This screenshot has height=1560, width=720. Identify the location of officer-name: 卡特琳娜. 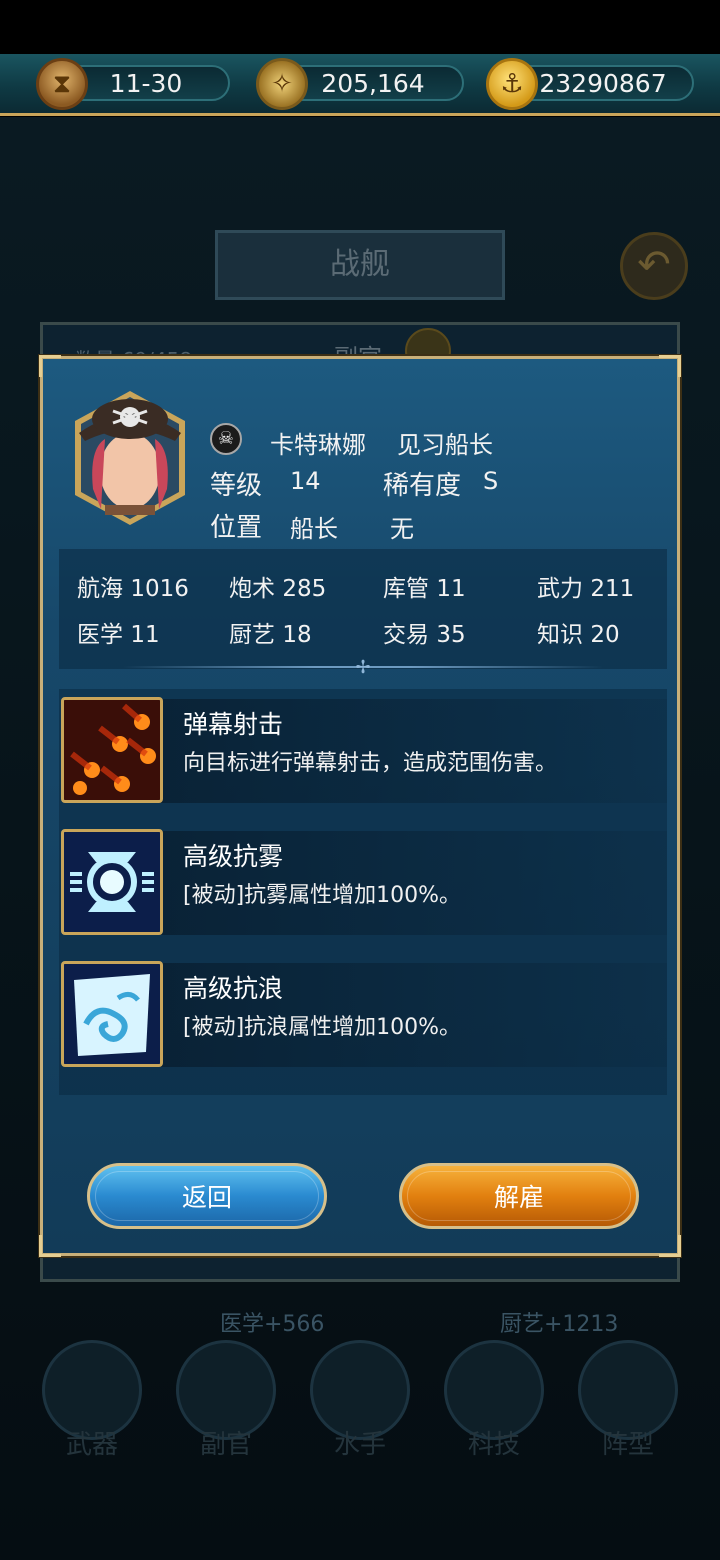
(318, 445).